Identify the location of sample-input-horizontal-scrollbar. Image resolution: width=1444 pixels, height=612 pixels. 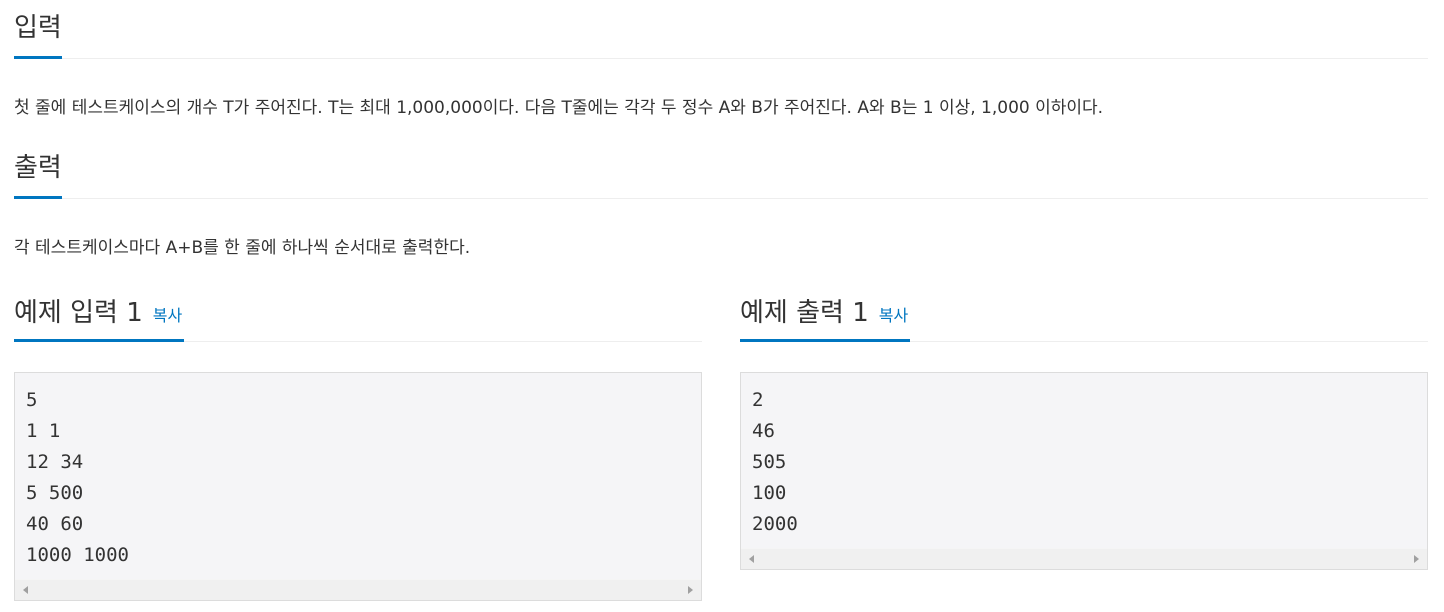
(358, 589).